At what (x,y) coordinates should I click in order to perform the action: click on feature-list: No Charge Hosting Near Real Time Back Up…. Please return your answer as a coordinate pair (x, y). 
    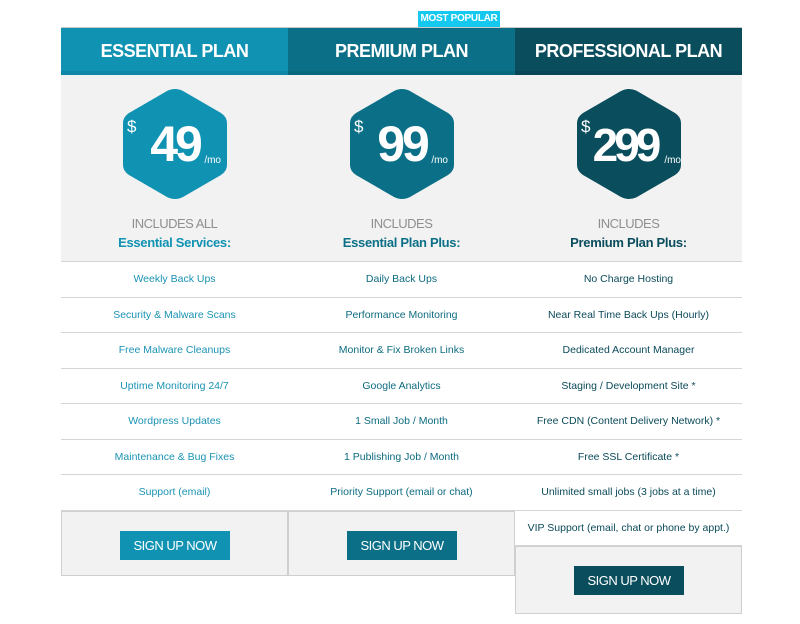
    Looking at the image, I should click on (628, 404).